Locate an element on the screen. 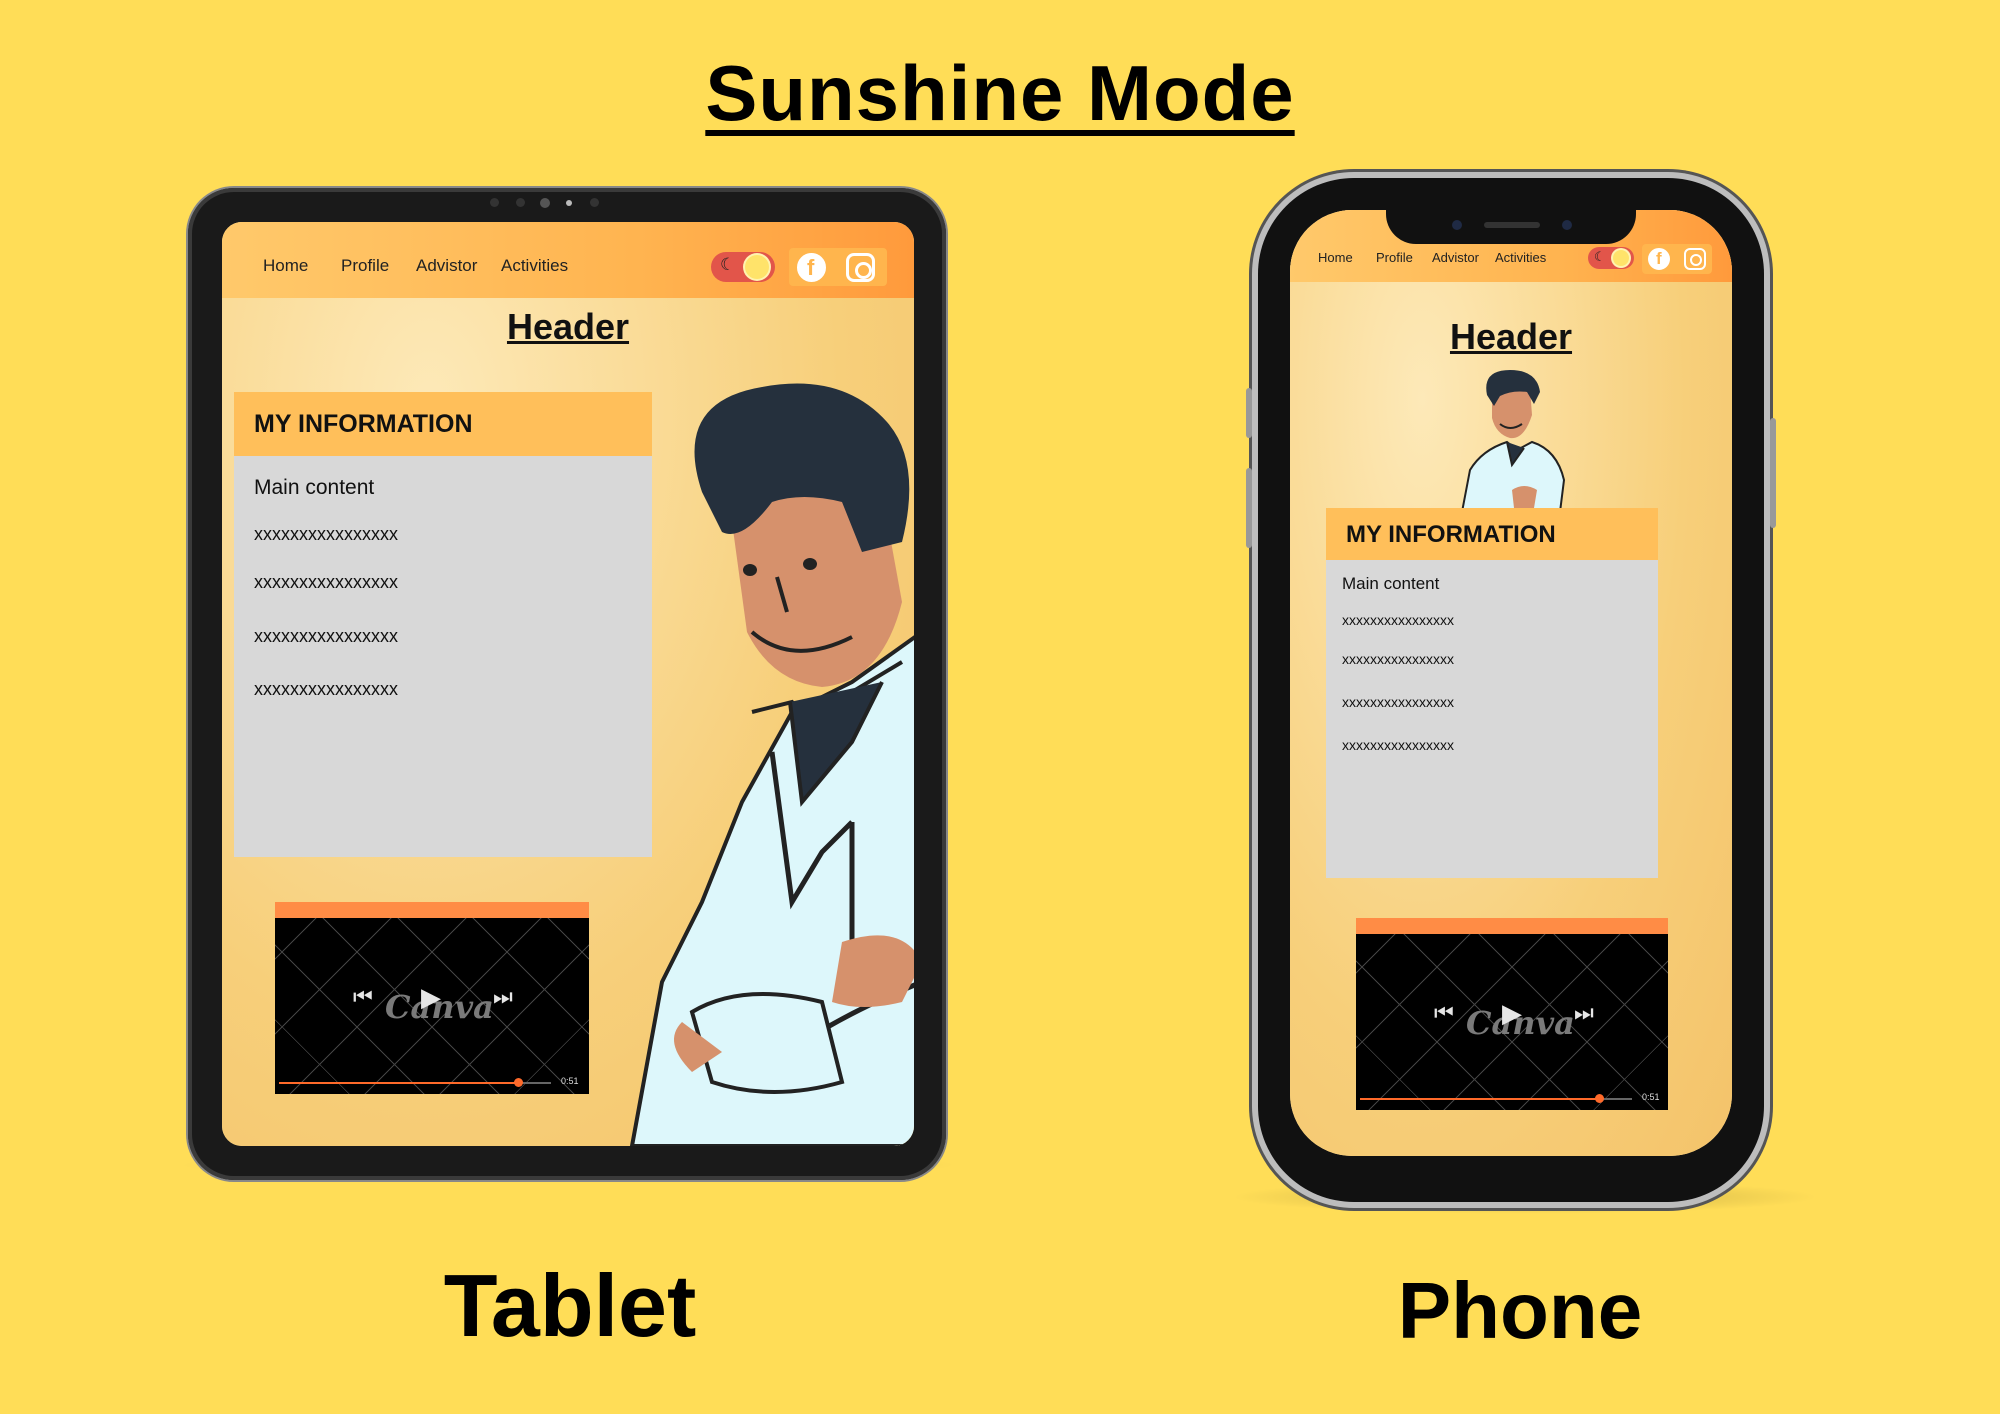 The height and width of the screenshot is (1414, 2000). navbar: Home Profile Advistor Activities ☾ f is located at coordinates (568, 260).